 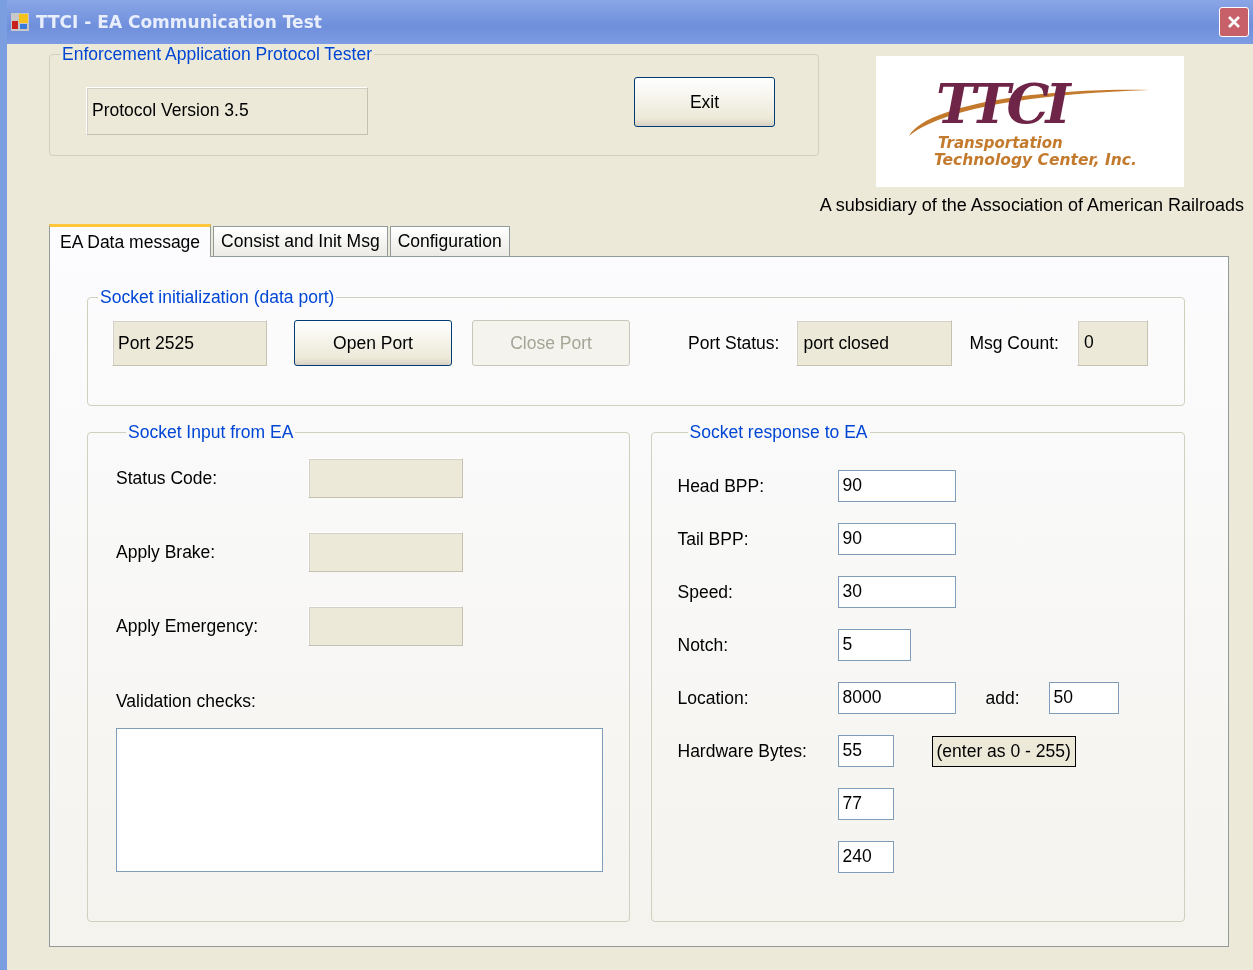 What do you see at coordinates (874, 645) in the screenshot?
I see `input-field: 5` at bounding box center [874, 645].